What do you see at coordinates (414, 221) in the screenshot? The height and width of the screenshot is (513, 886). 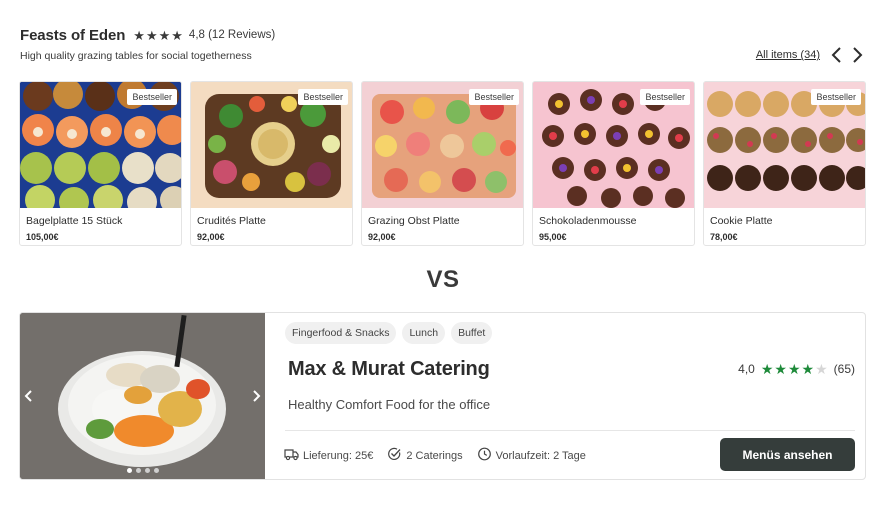 I see `product-name: Grazing Obst Platte` at bounding box center [414, 221].